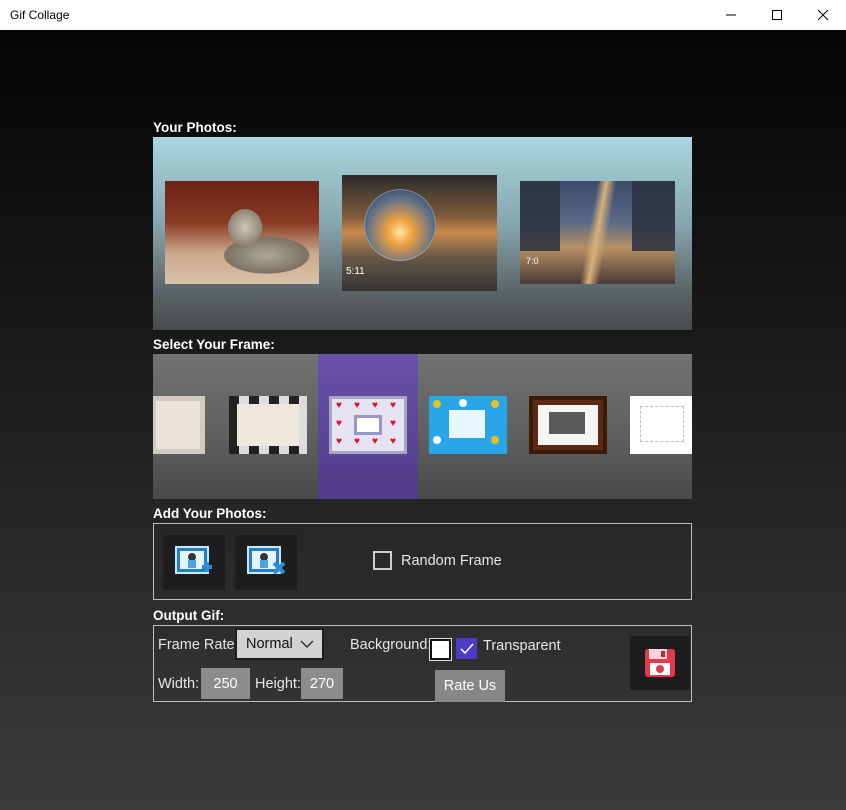  I want to click on frame-rate-value: Normal, so click(269, 644).